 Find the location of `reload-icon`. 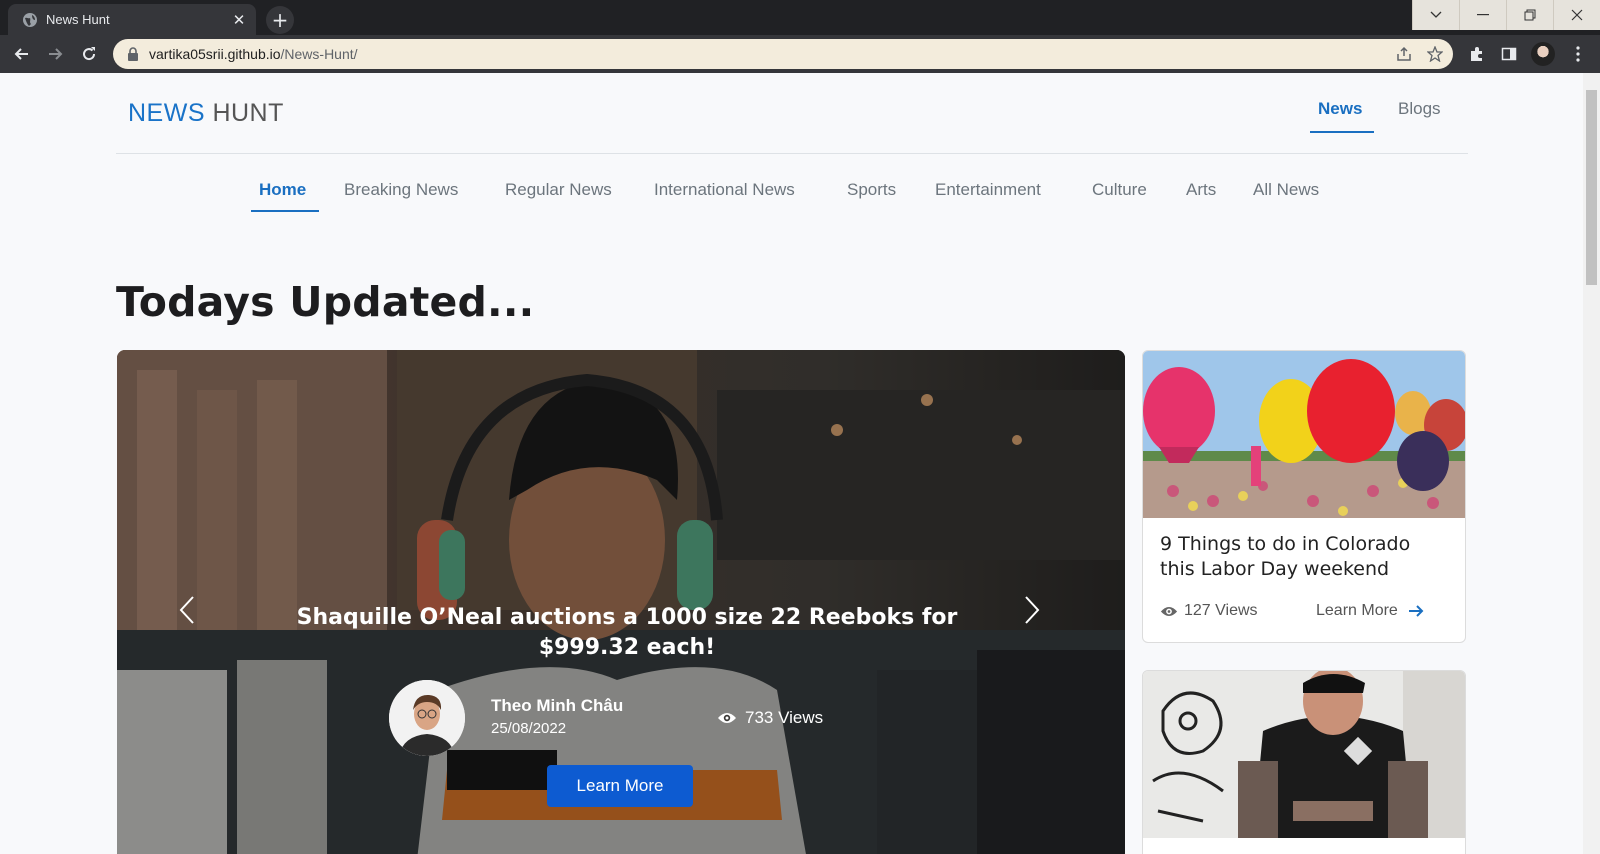

reload-icon is located at coordinates (89, 54).